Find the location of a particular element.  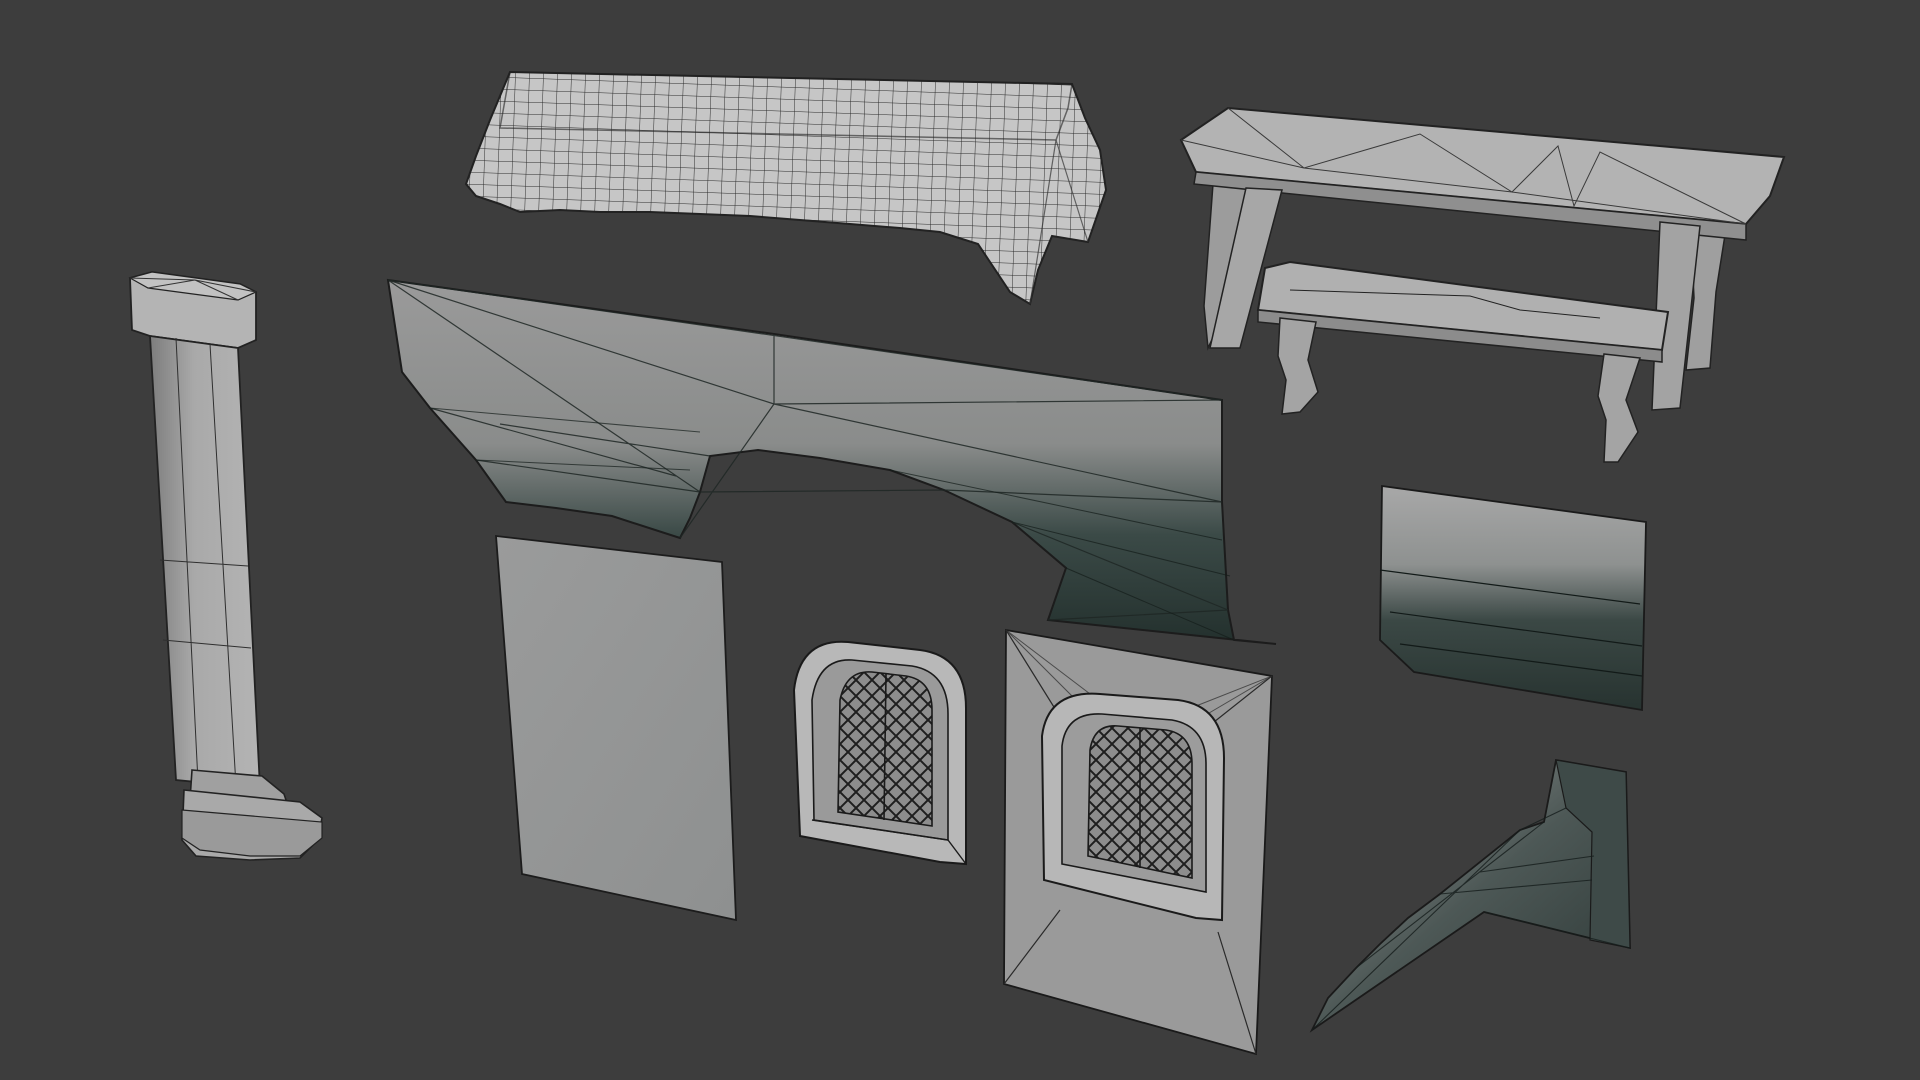

wall-corner-piece is located at coordinates (1513, 598).